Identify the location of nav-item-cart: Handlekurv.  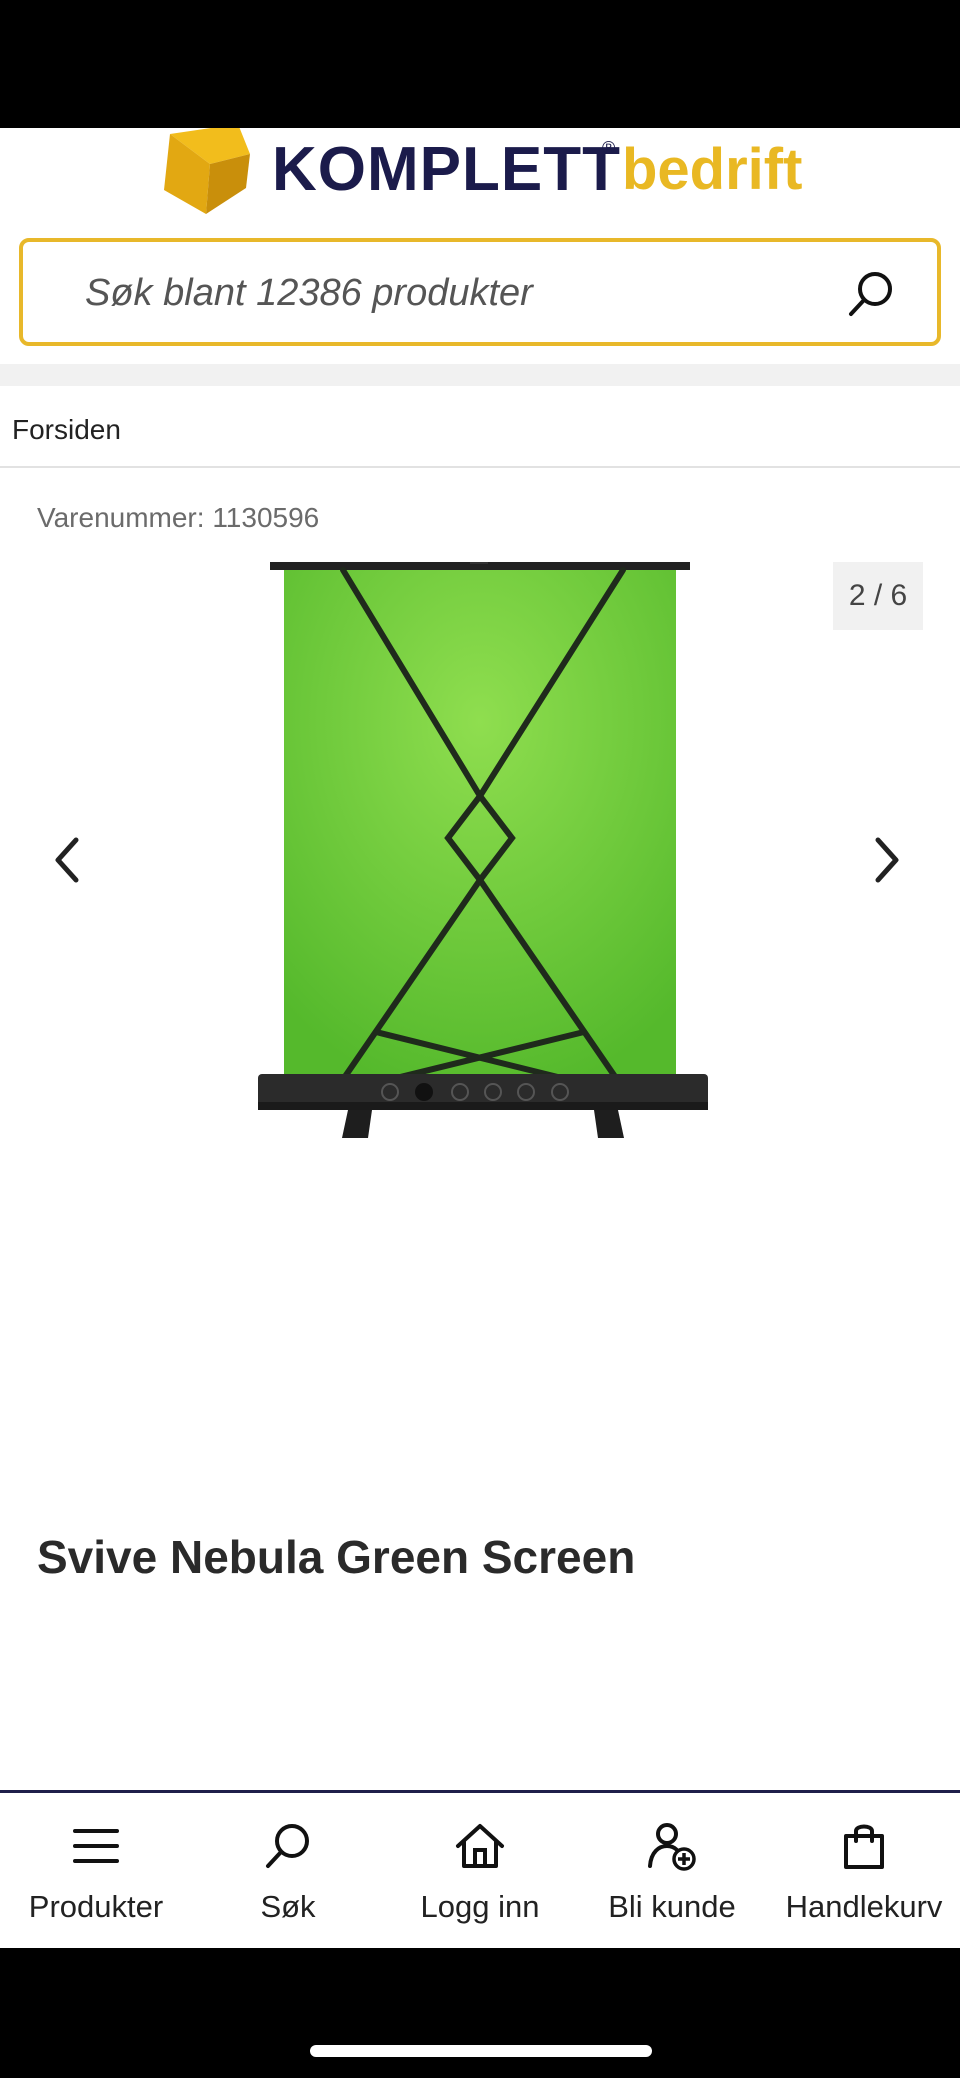
(864, 1870).